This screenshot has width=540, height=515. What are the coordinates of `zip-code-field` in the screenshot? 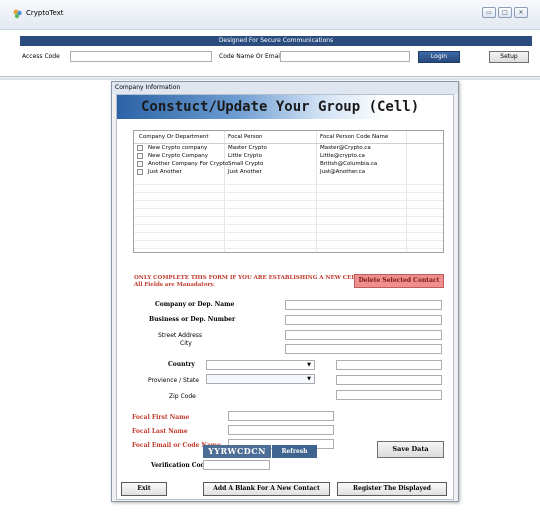 It's located at (389, 395).